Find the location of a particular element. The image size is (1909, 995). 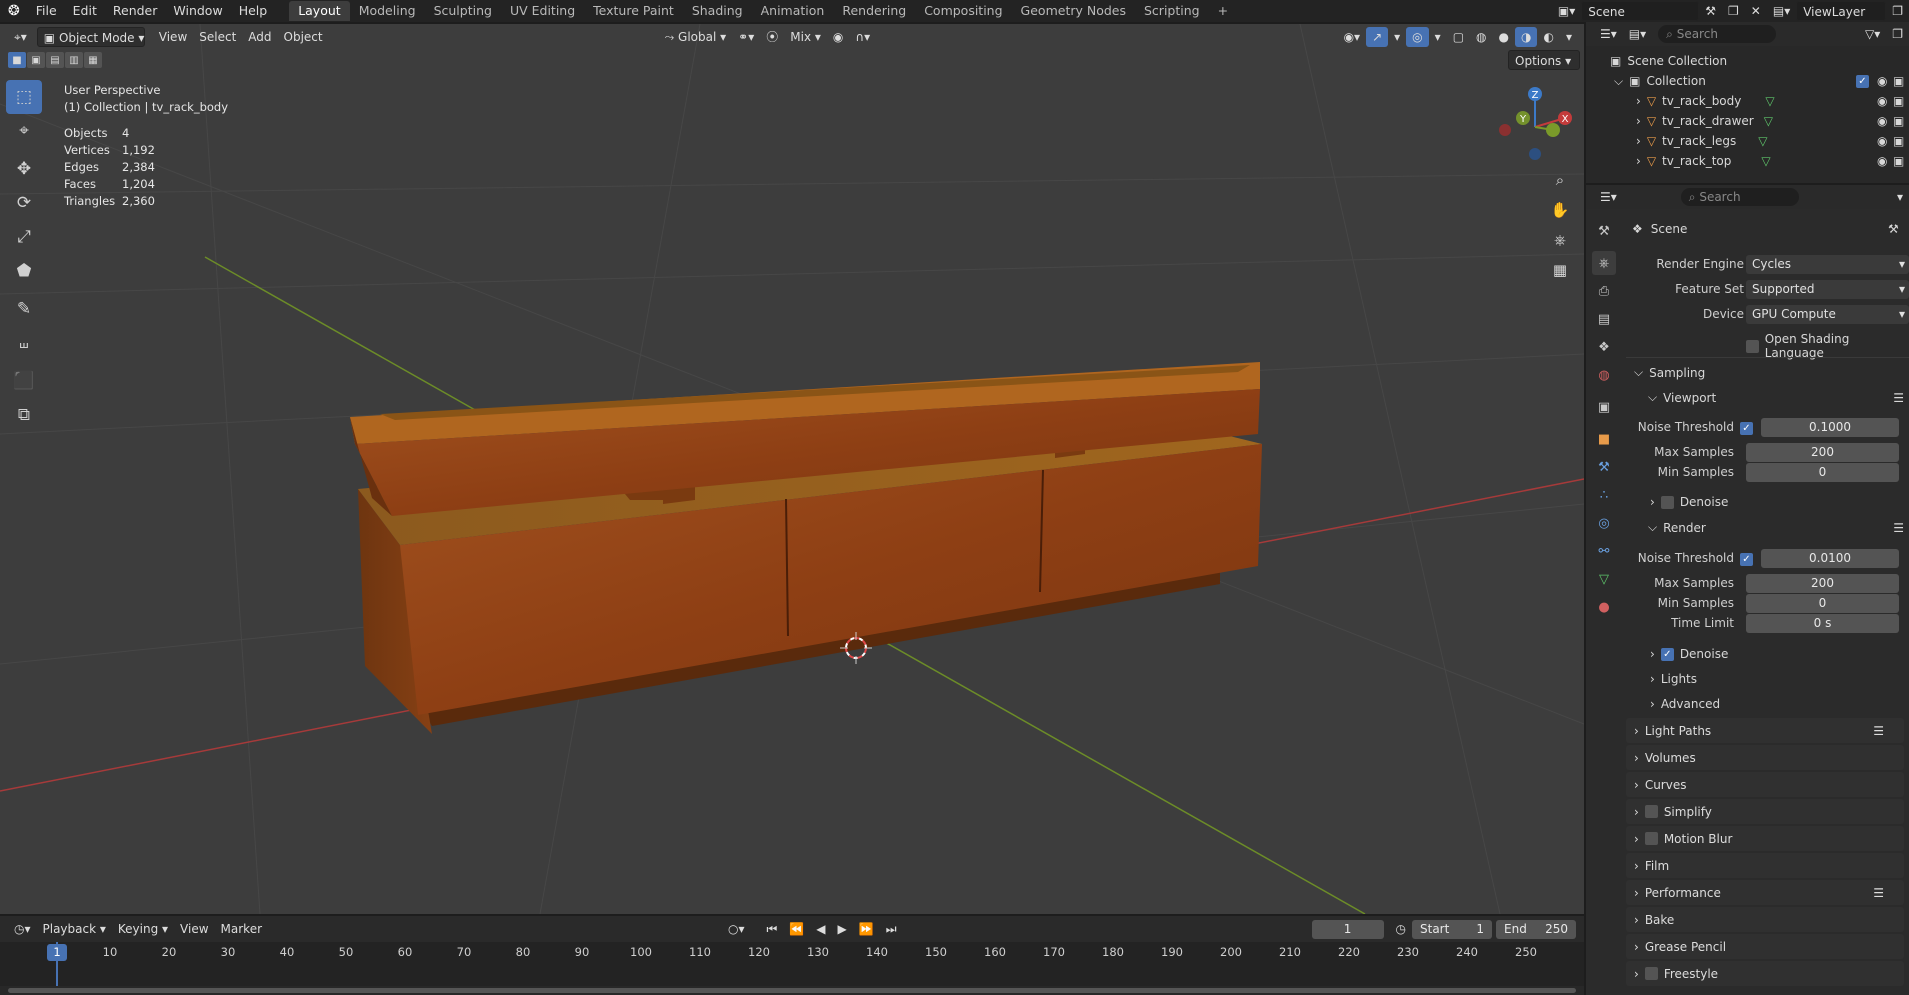

add-workspace-icon: + is located at coordinates (1223, 11).